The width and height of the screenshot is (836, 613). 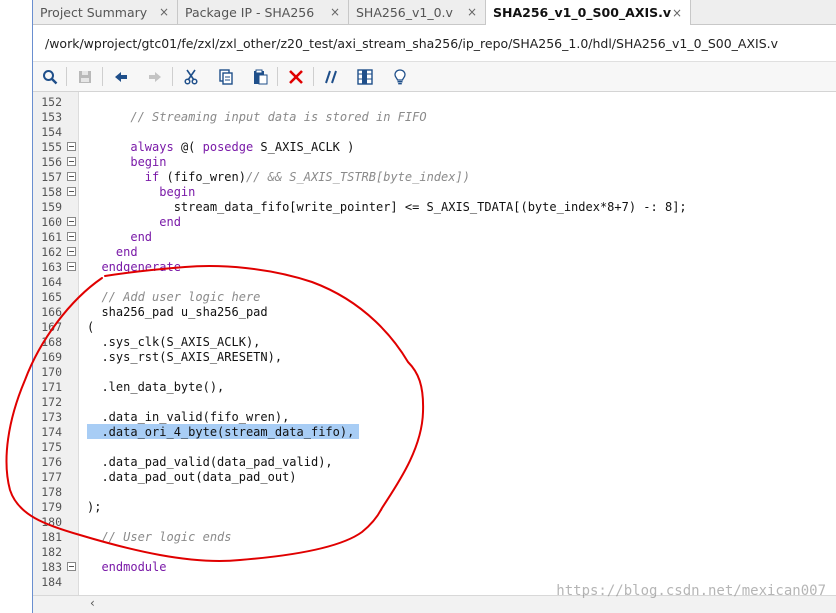 I want to click on undo-icon, so click(x=121, y=77).